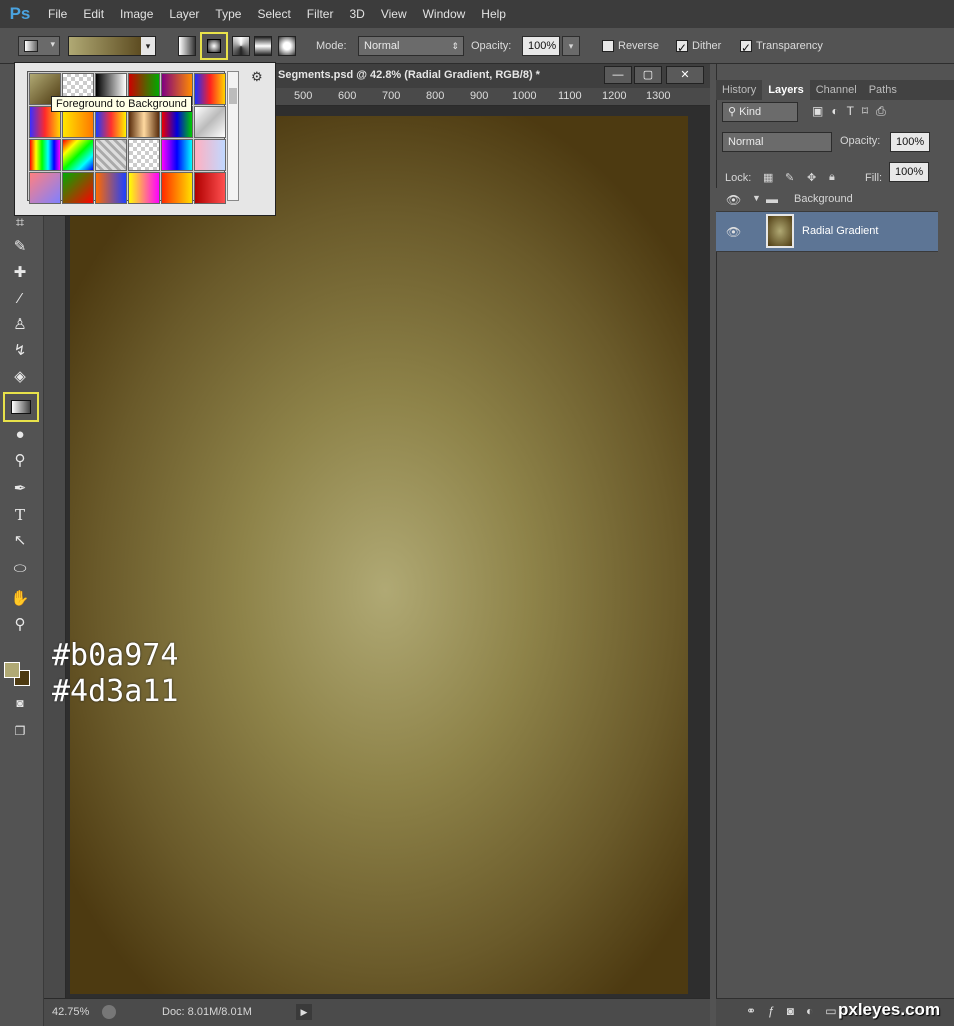  What do you see at coordinates (214, 46) in the screenshot?
I see `radial-gradient-button` at bounding box center [214, 46].